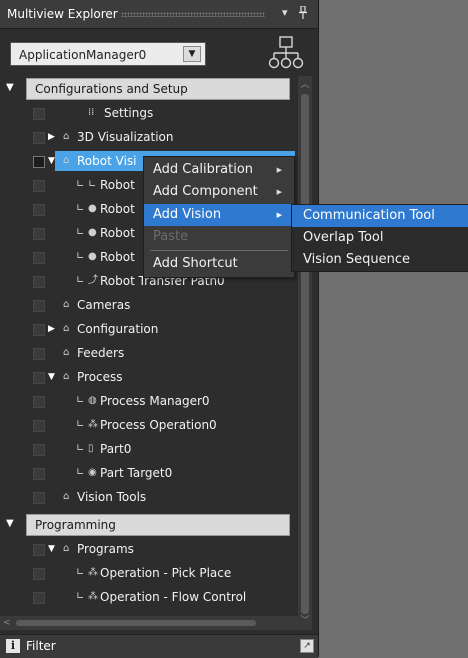 The image size is (468, 658). What do you see at coordinates (149, 573) in the screenshot?
I see `tree-item-operation-pick-place: ∟ ⁂ Operation - Pick Place` at bounding box center [149, 573].